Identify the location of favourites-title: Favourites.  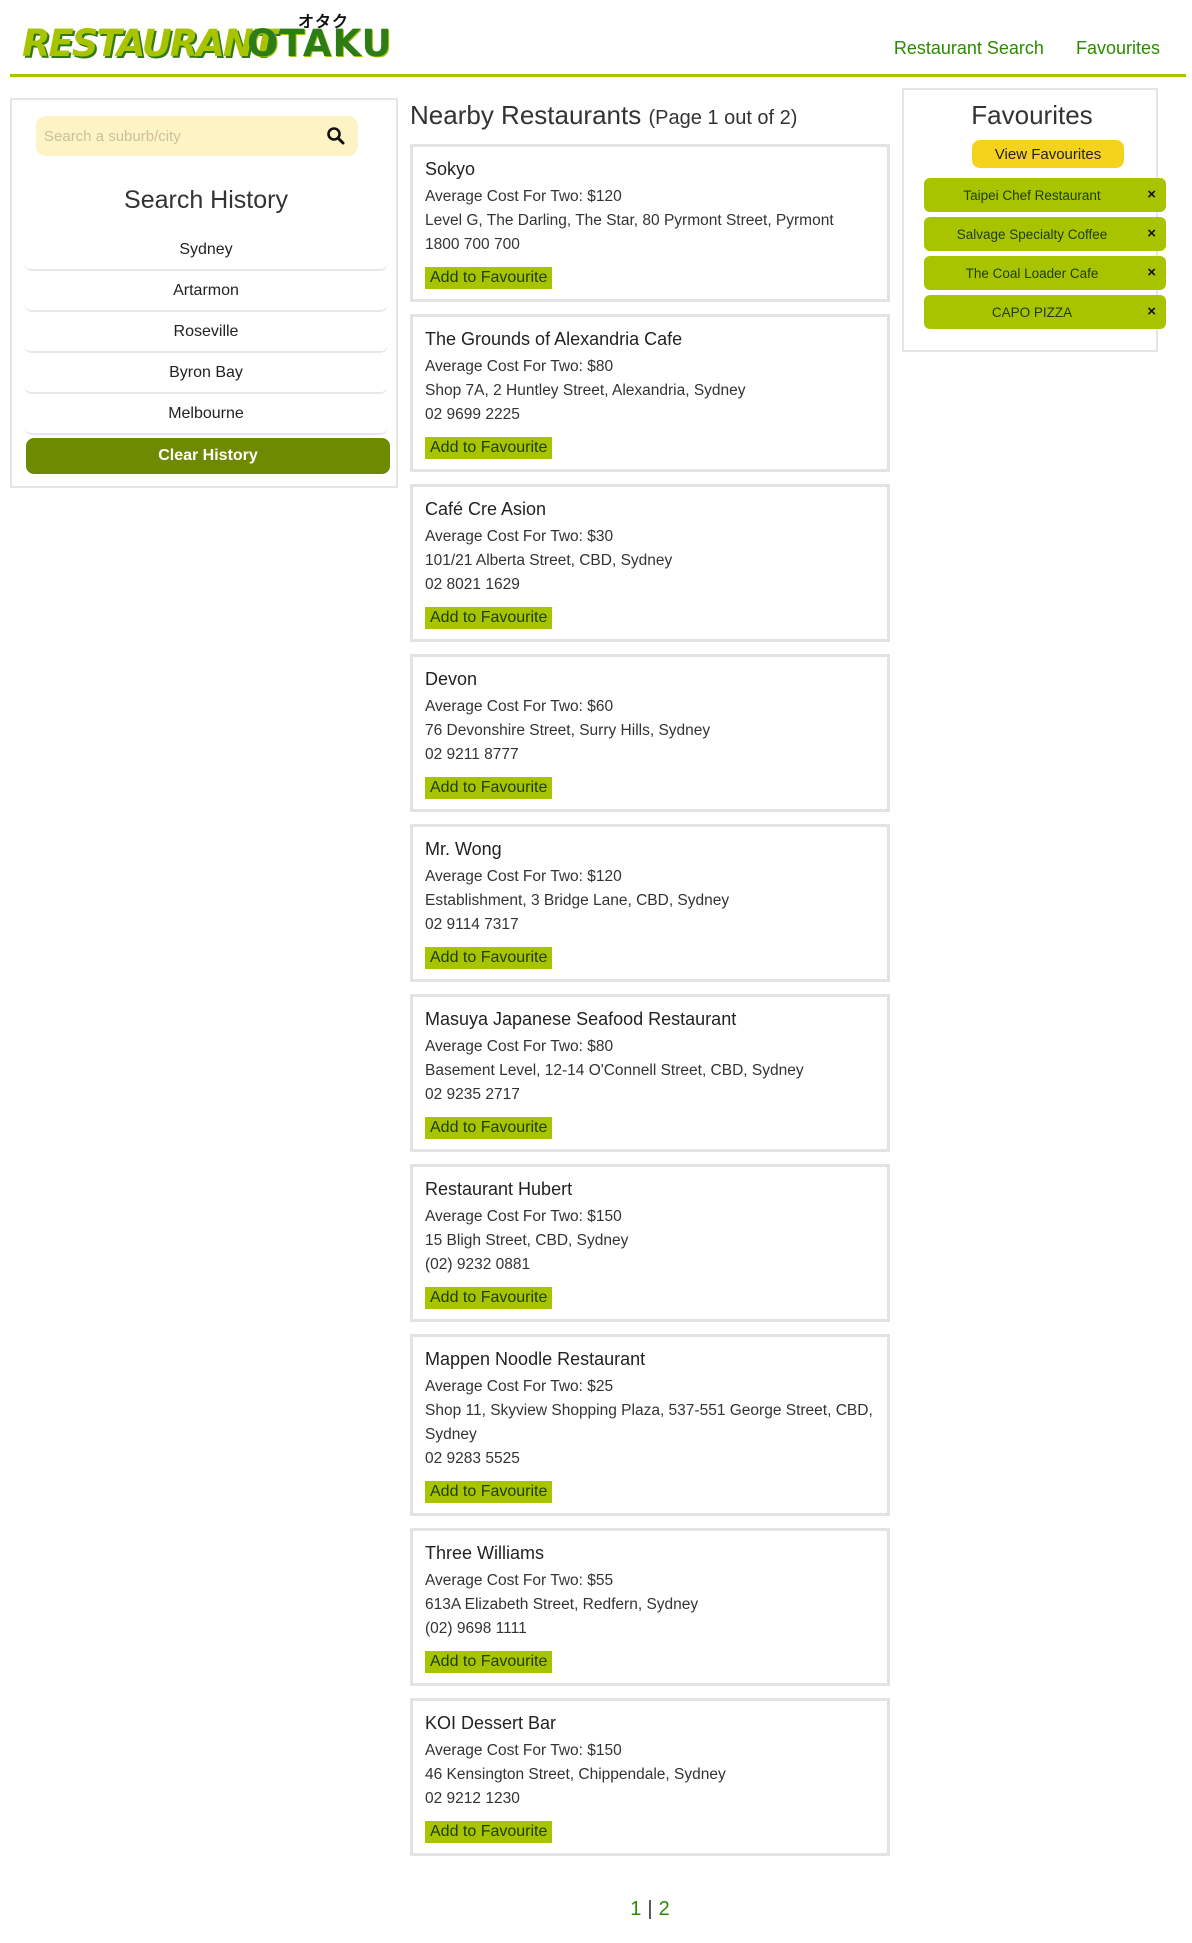
(1032, 115).